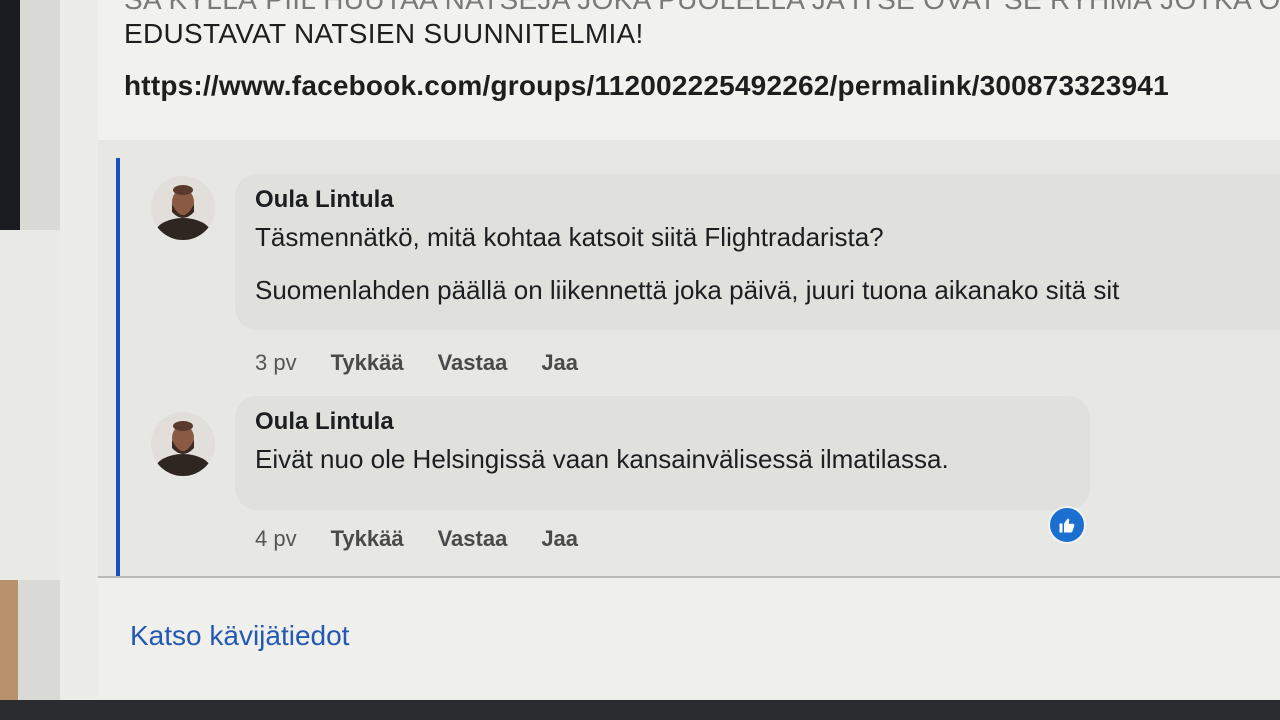  What do you see at coordinates (416, 363) in the screenshot?
I see `comment-actions: 3 pv Tykkää Vastaa Jaa` at bounding box center [416, 363].